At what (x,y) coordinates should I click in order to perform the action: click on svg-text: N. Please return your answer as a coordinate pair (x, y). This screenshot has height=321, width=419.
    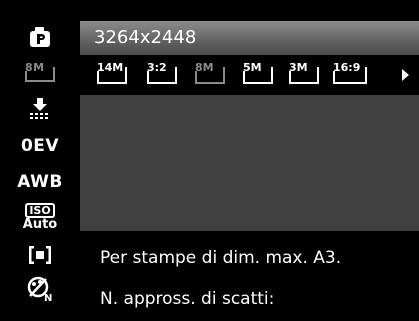
    Looking at the image, I should click on (48, 297).